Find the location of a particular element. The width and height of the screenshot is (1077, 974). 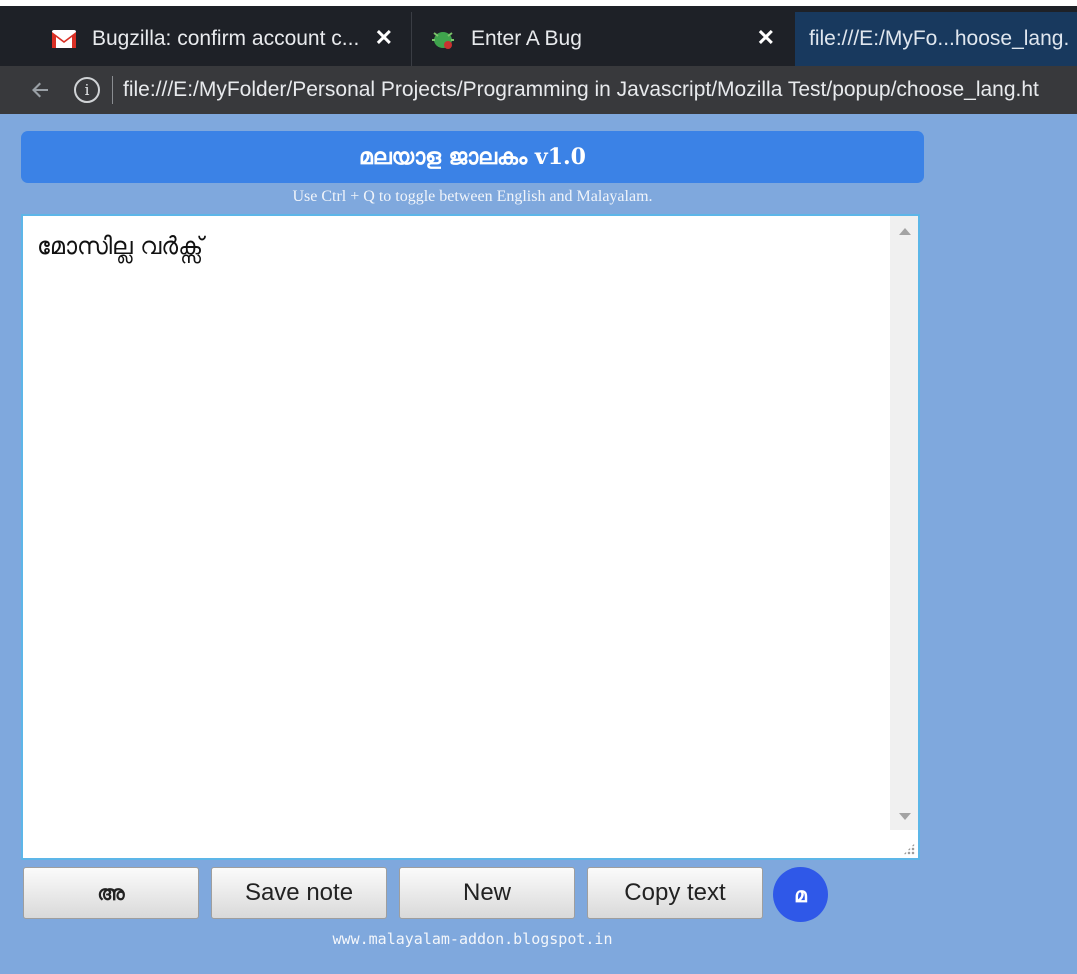

tab-bugzilla-confirm: Bugzilla: confirm account c... ✕ is located at coordinates (211, 39).